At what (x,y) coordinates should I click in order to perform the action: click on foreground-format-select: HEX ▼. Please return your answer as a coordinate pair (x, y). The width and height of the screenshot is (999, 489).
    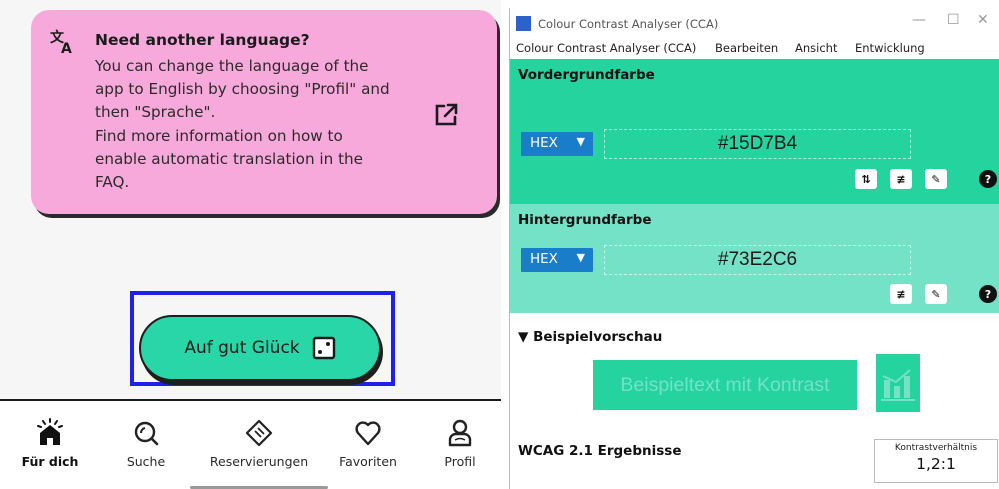
    Looking at the image, I should click on (557, 144).